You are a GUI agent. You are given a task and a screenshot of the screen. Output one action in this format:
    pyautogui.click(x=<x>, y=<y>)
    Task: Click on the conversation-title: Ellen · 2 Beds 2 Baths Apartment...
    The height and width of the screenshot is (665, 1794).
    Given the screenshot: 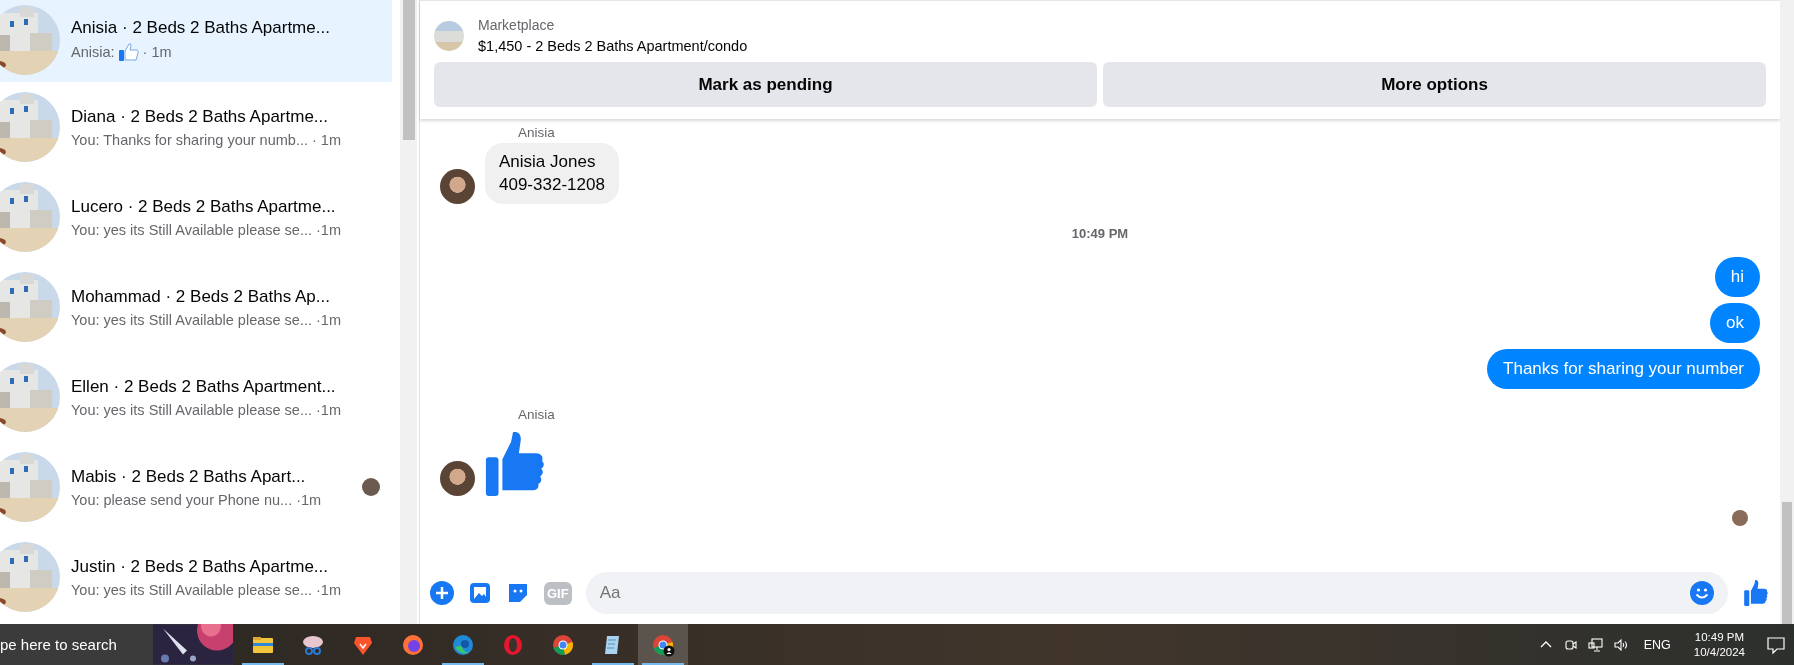 What is the action you would take?
    pyautogui.click(x=204, y=386)
    